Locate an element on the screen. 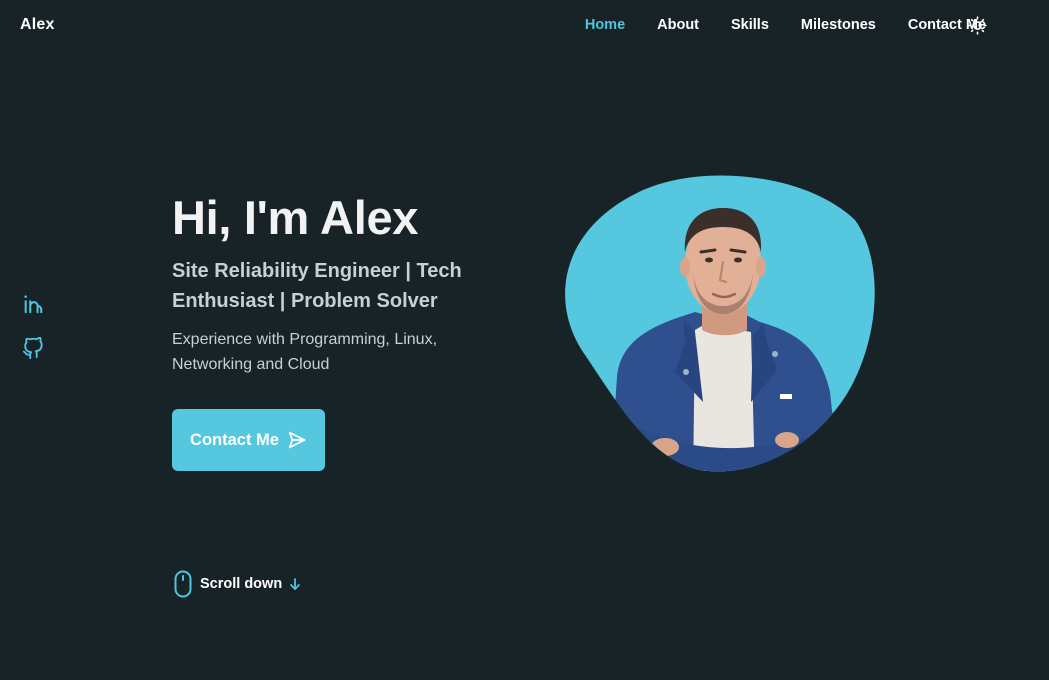  nav-milestones: Milestones is located at coordinates (838, 25).